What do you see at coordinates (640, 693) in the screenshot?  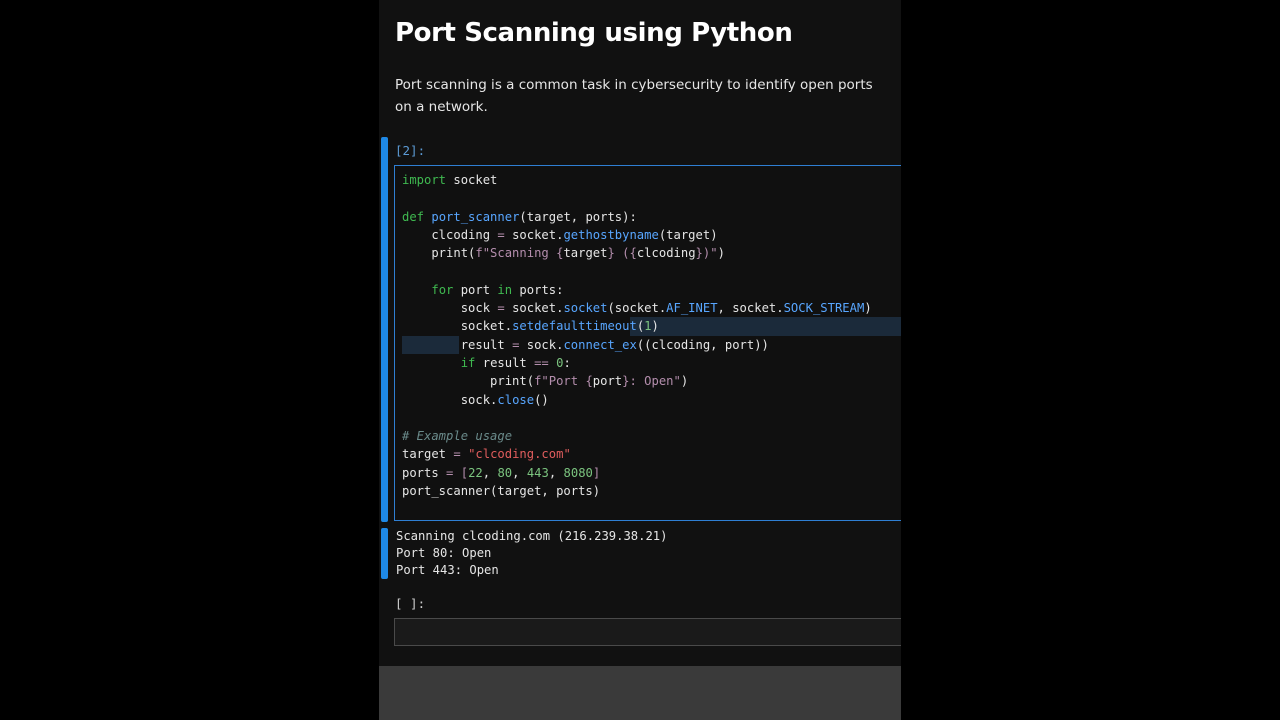 I see `bottom-bar` at bounding box center [640, 693].